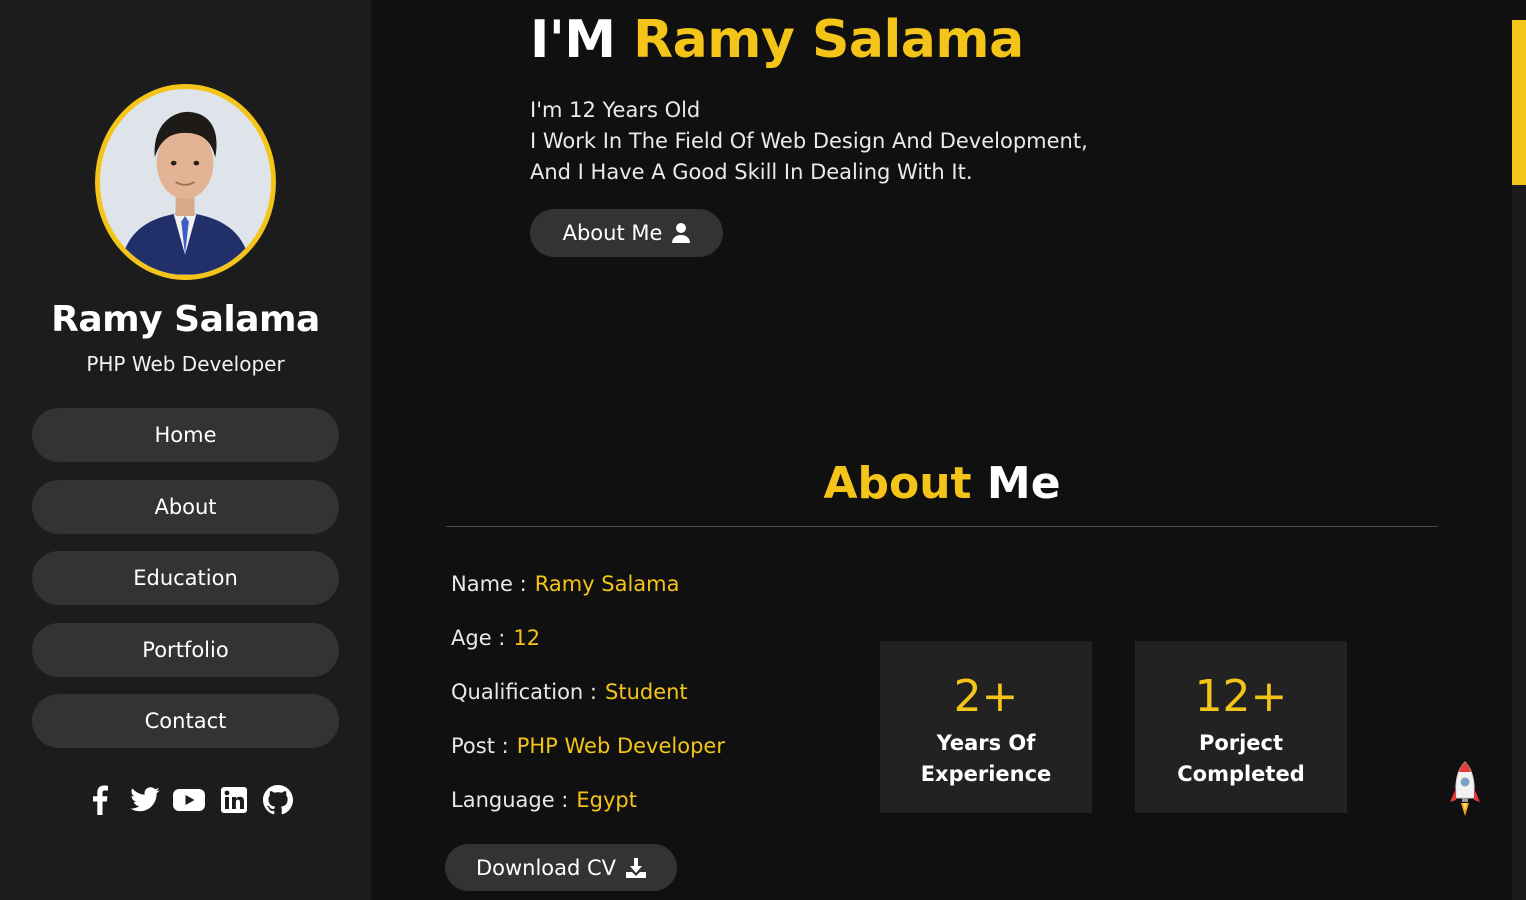  Describe the element at coordinates (942, 526) in the screenshot. I see `section-divider` at that location.